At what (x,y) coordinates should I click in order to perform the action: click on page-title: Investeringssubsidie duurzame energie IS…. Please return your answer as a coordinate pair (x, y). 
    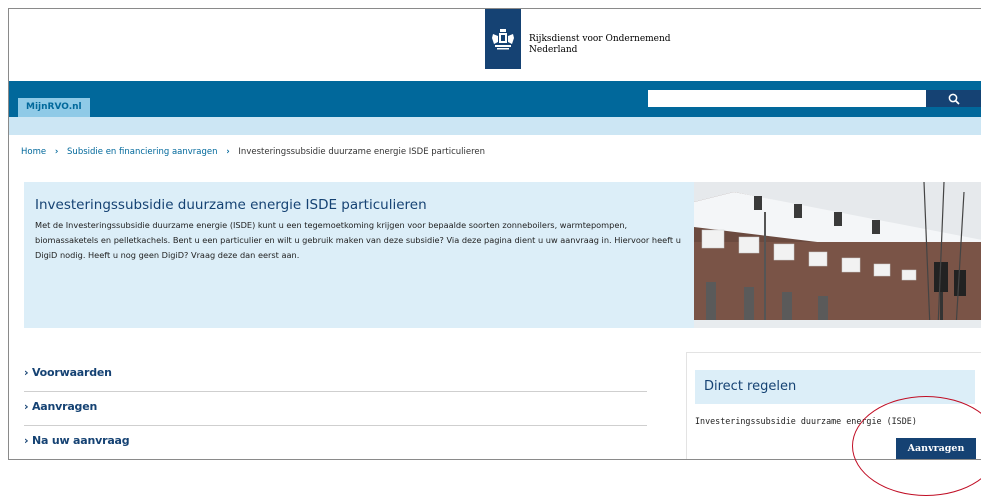
    Looking at the image, I should click on (231, 205).